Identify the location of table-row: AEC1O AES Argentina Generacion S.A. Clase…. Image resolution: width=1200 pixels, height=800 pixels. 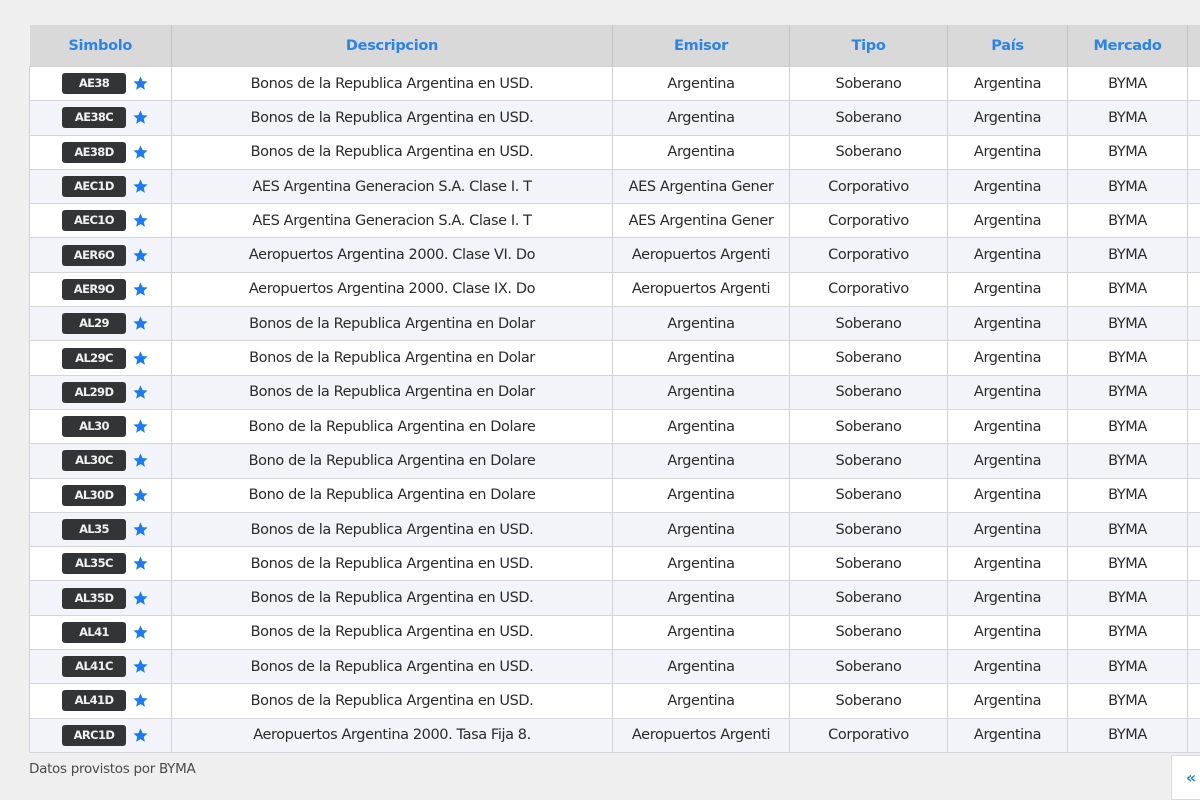
(614, 221).